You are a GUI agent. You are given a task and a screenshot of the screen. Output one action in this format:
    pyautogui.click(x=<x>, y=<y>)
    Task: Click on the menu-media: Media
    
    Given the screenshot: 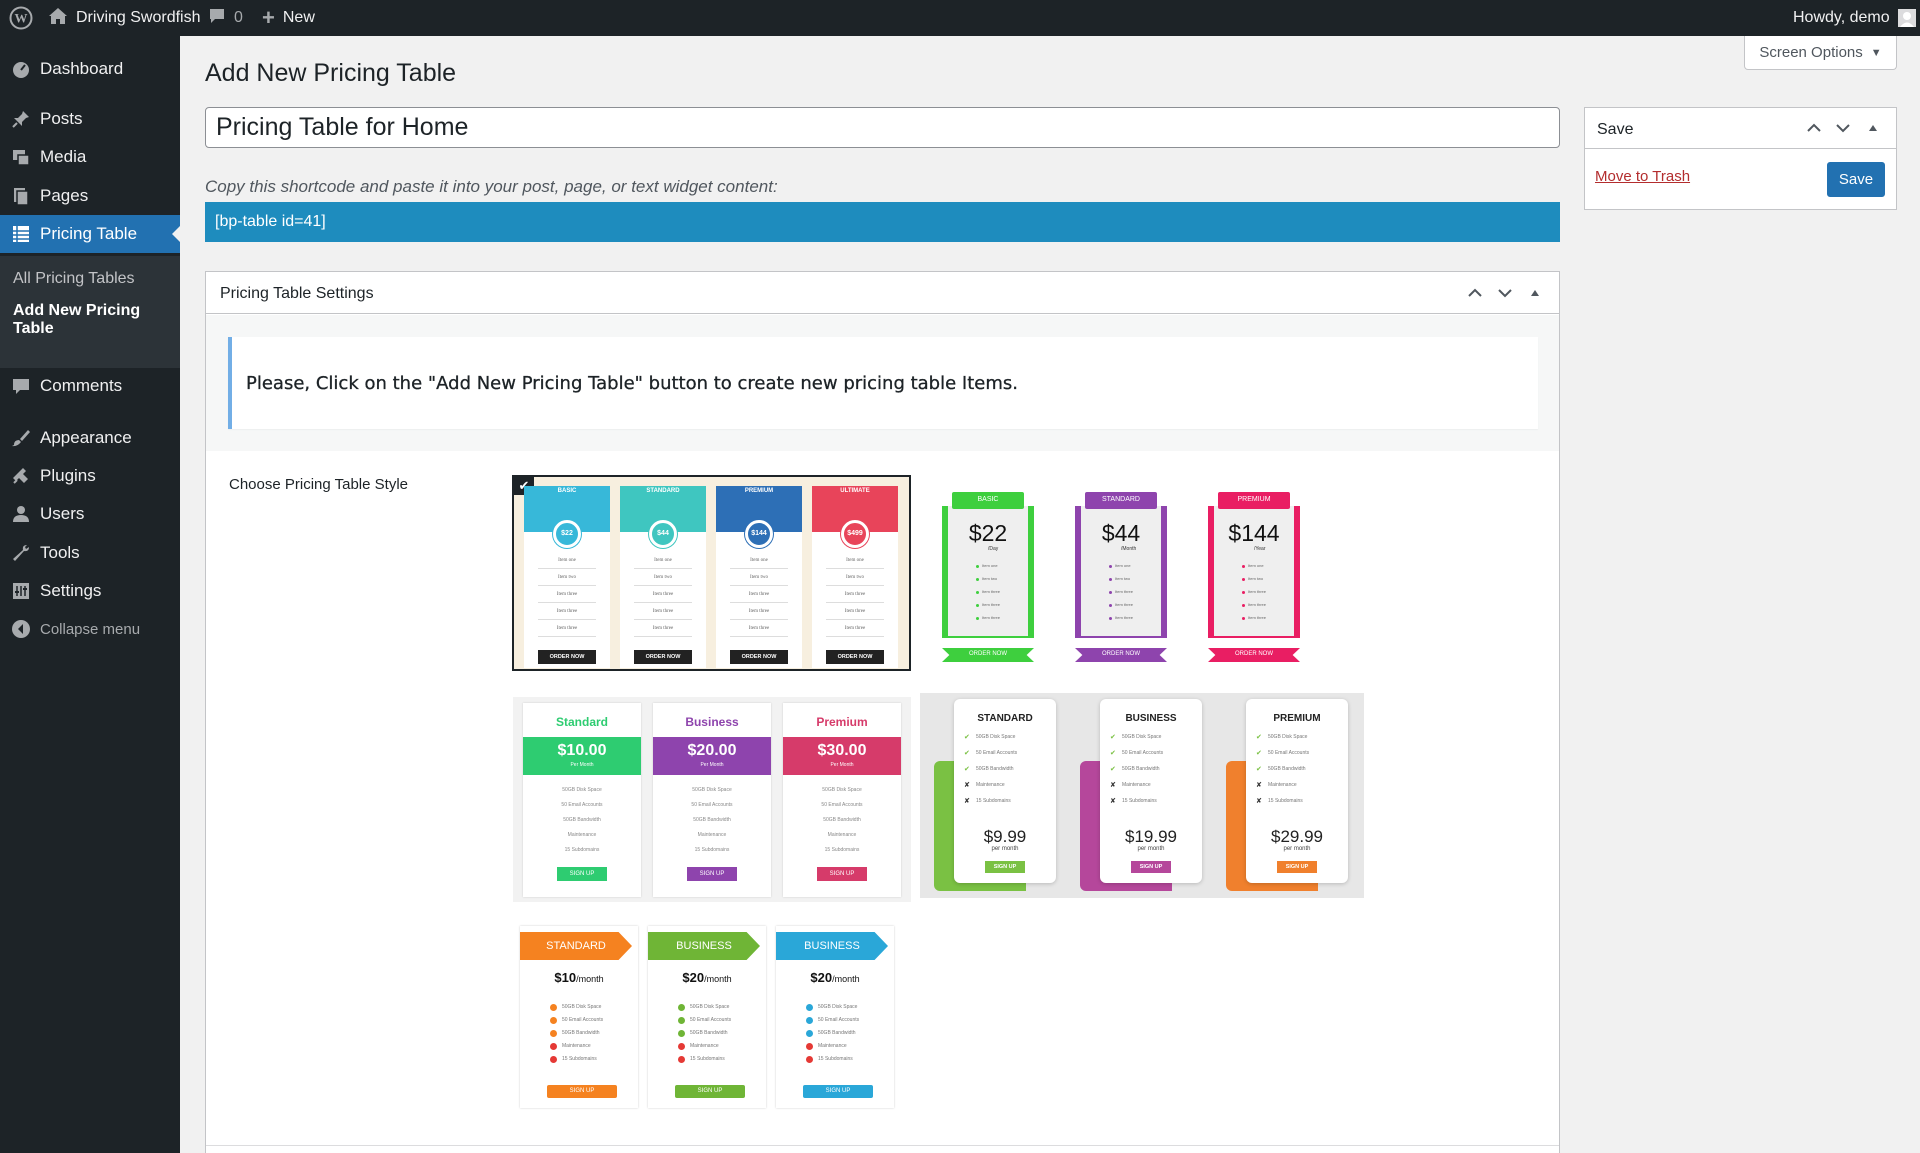 What is the action you would take?
    pyautogui.click(x=90, y=157)
    